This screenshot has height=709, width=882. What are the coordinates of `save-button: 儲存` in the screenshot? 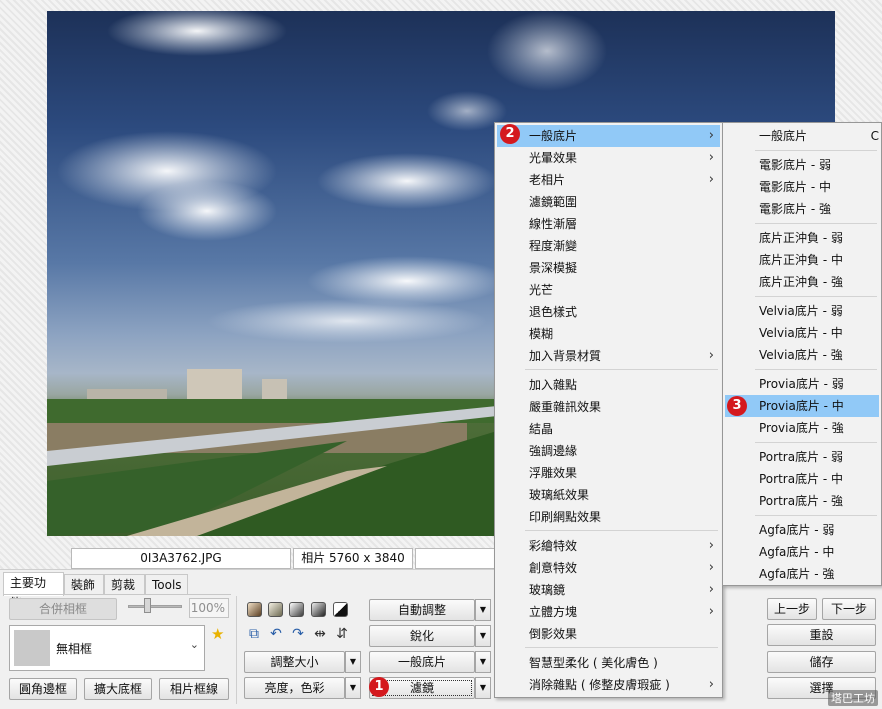 It's located at (821, 662).